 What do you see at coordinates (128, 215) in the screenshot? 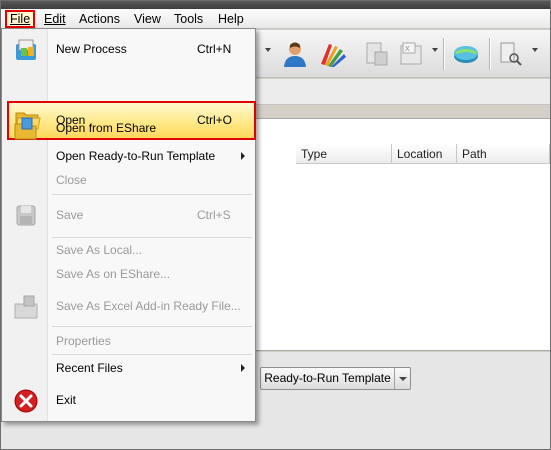
I see `menu-item-save: Save Ctrl+S` at bounding box center [128, 215].